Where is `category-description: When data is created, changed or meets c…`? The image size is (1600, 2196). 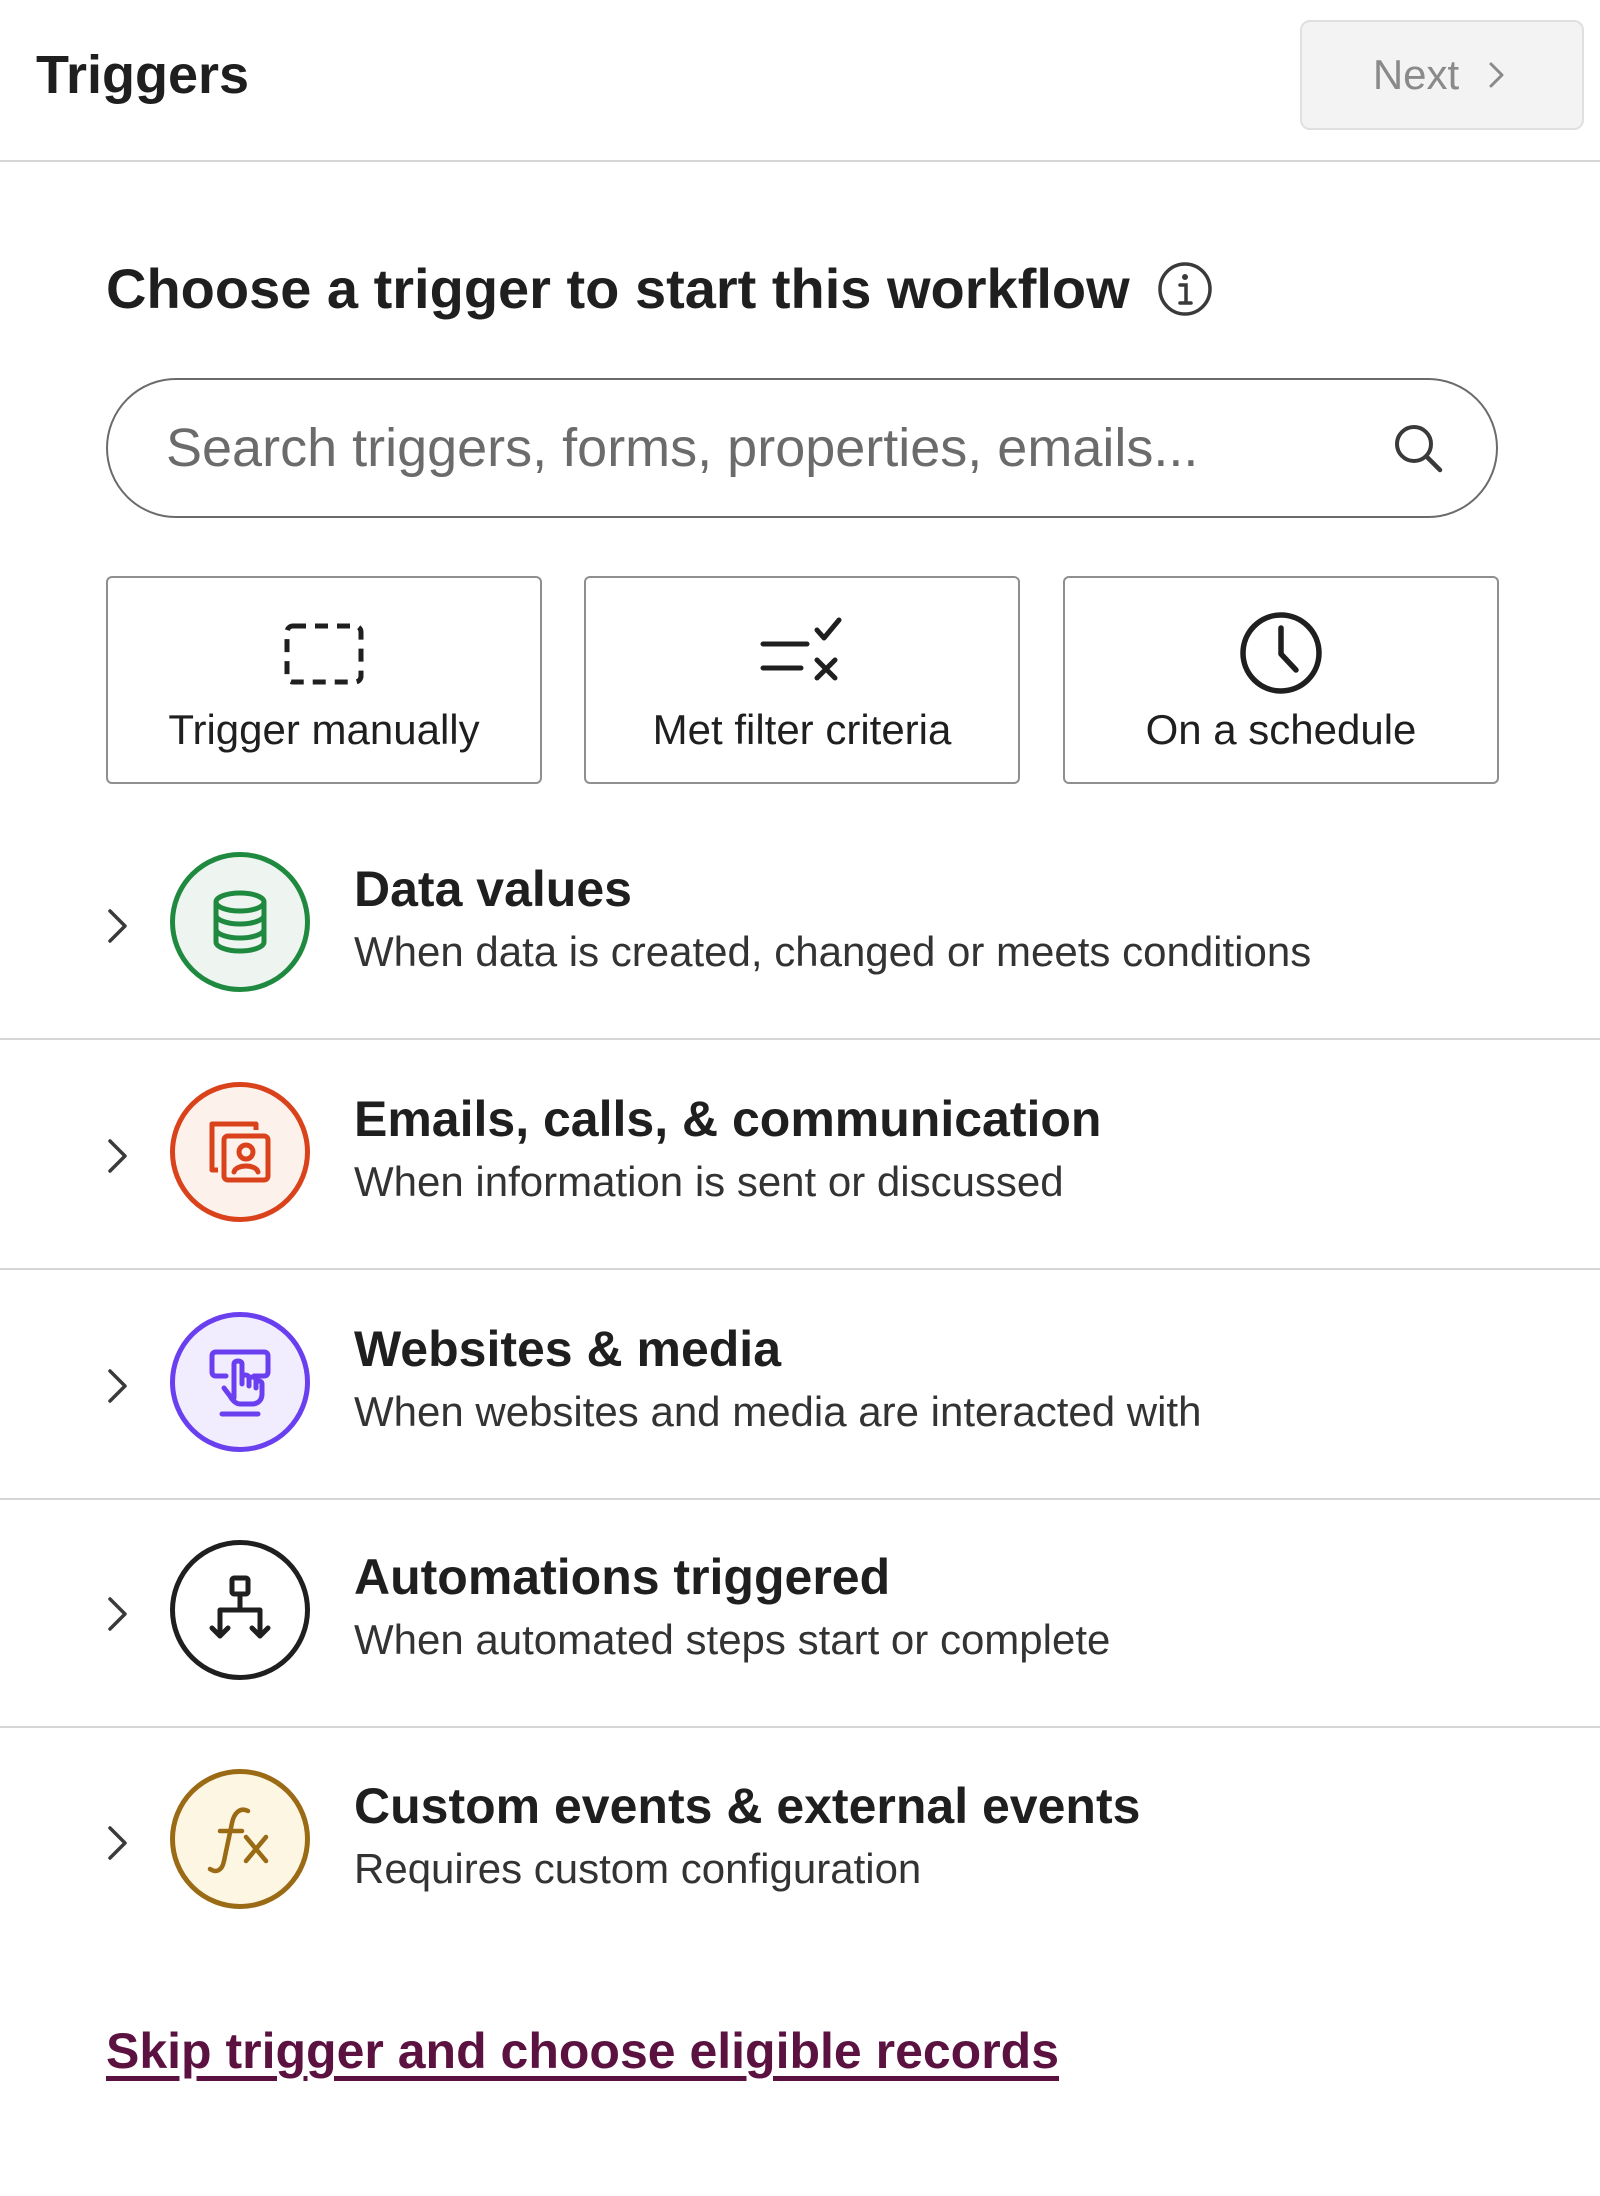
category-description: When data is created, changed or meets c… is located at coordinates (833, 951).